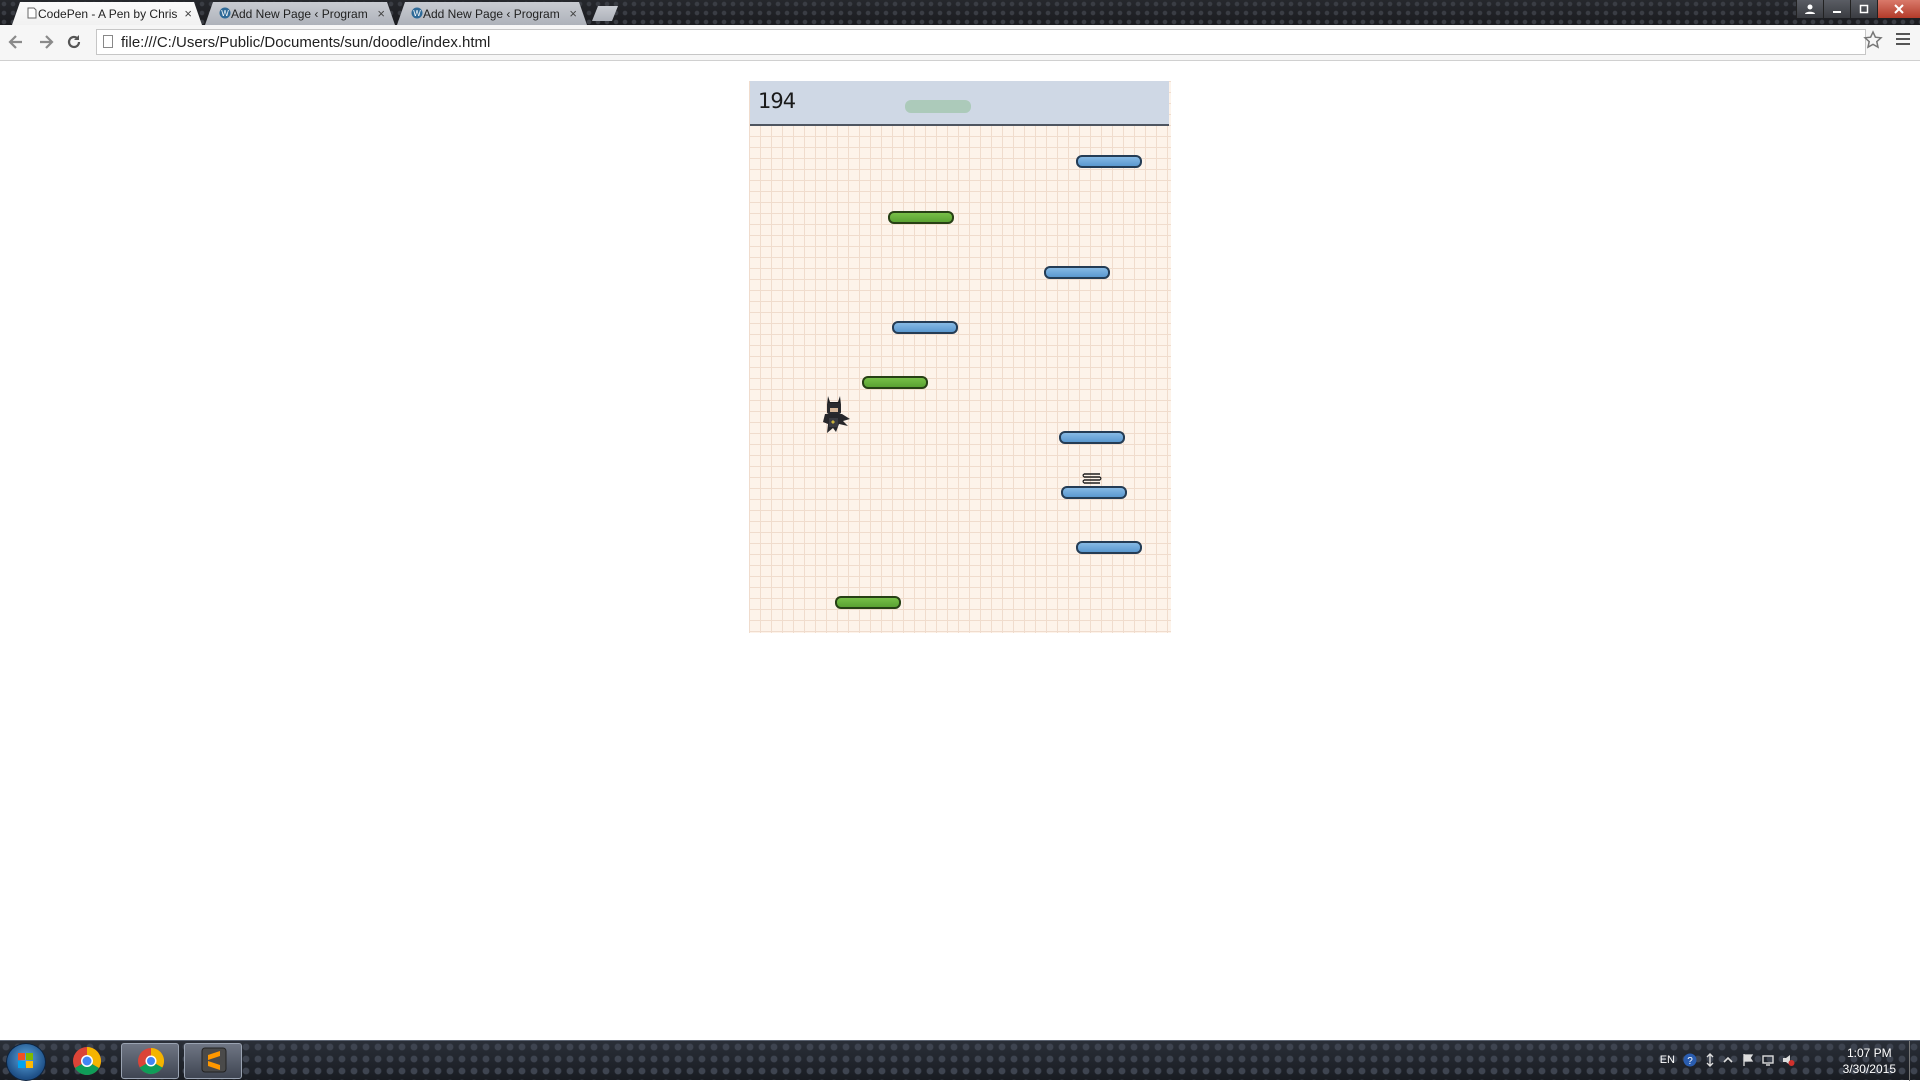 This screenshot has width=1920, height=1085. I want to click on user-icon, so click(1809, 9).